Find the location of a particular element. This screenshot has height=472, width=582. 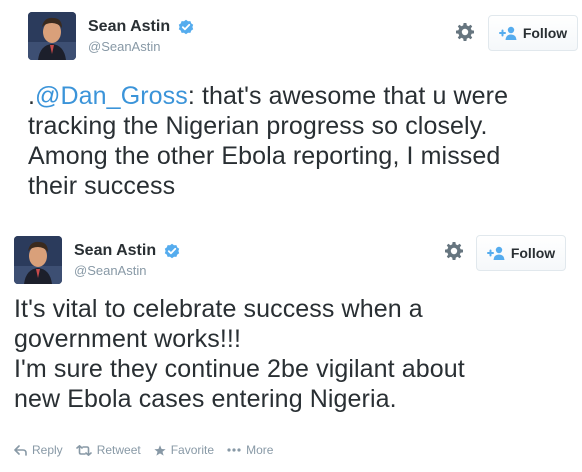

tweet-text-line-1-rest: : that's awesome that u were is located at coordinates (348, 96).